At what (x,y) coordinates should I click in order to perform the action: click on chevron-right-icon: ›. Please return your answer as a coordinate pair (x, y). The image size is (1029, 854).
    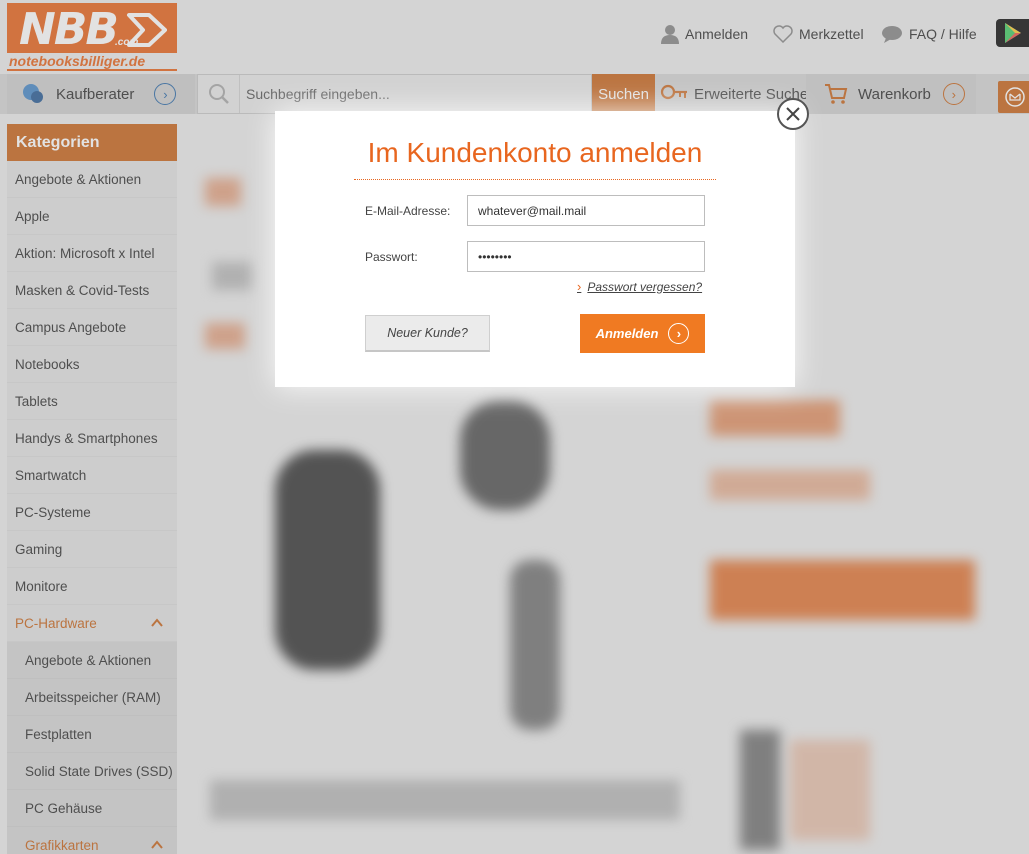
    Looking at the image, I should click on (579, 286).